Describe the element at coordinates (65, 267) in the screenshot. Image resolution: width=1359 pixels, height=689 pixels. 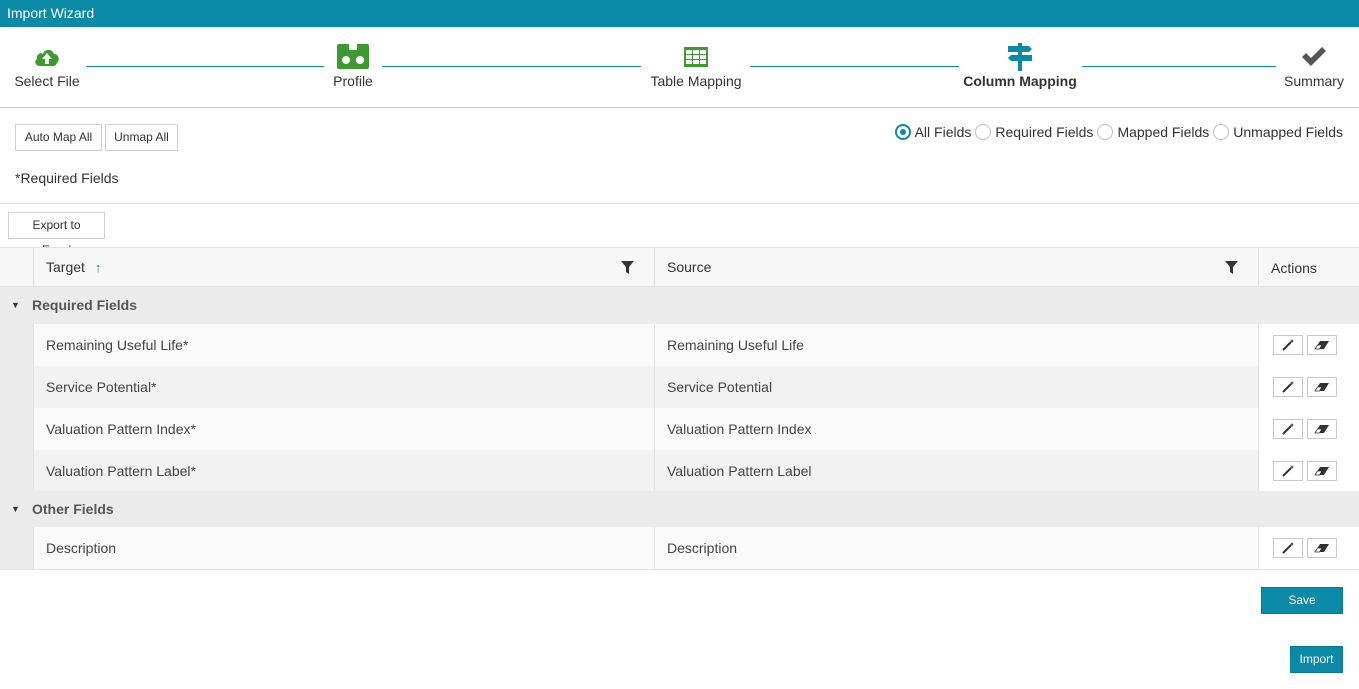
I see `column-title: Target` at that location.